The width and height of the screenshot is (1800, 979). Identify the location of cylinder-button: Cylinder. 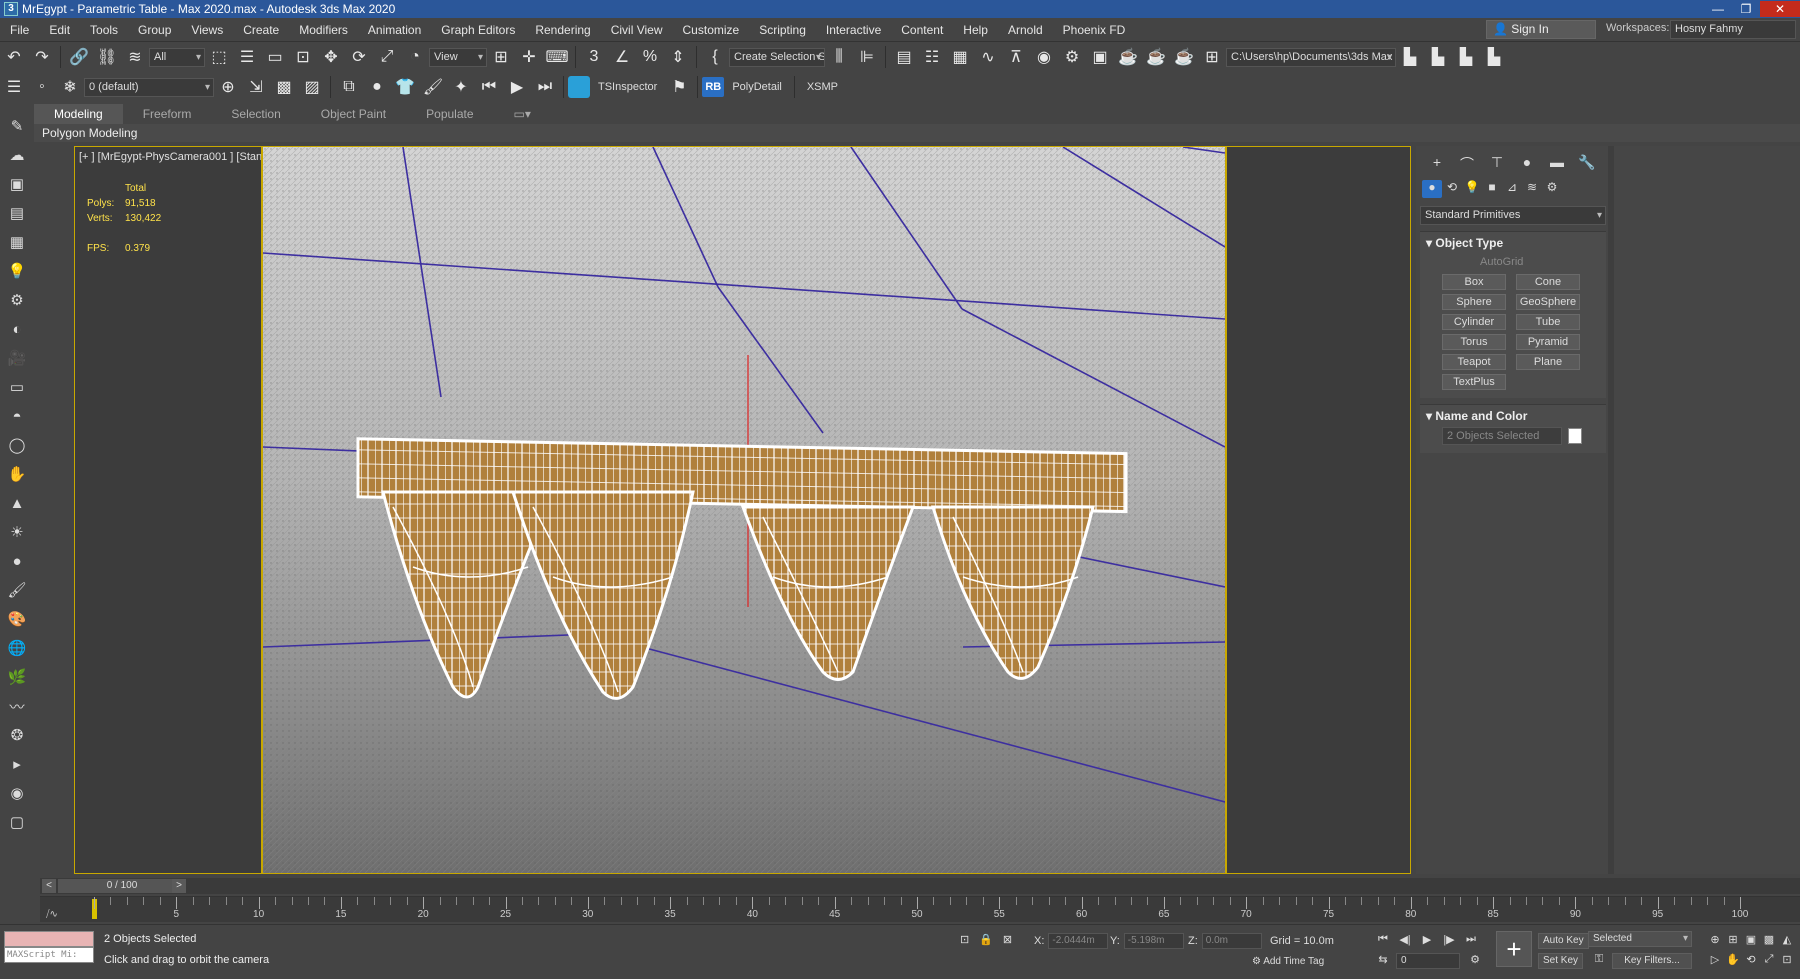
(1474, 322).